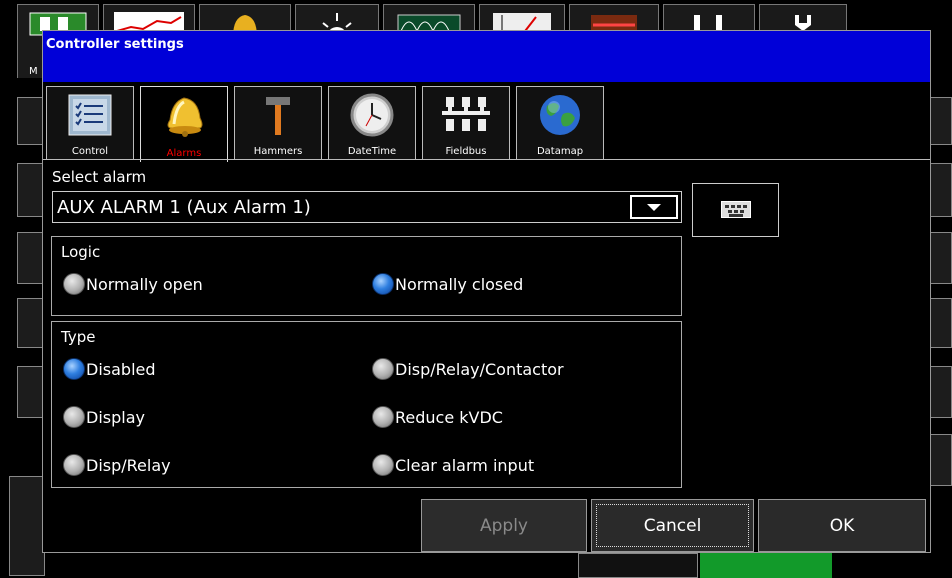 The image size is (952, 578). Describe the element at coordinates (638, 565) in the screenshot. I see `bg-bottom-button` at that location.